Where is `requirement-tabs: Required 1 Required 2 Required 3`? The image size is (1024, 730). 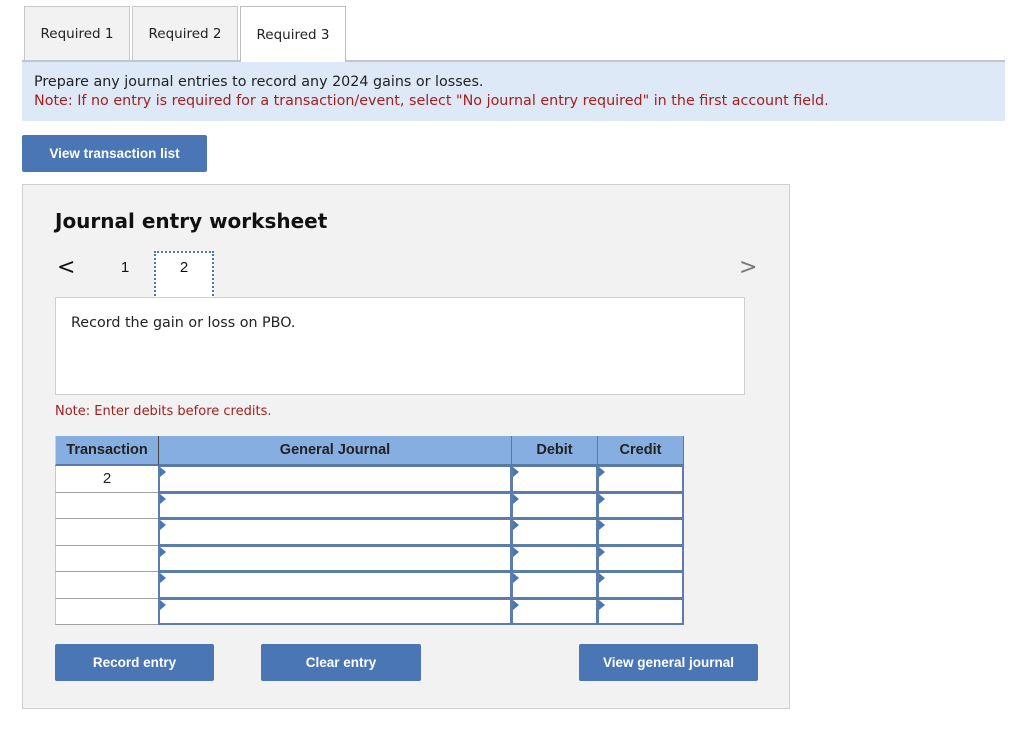 requirement-tabs: Required 1 Required 2 Required 3 is located at coordinates (186, 34).